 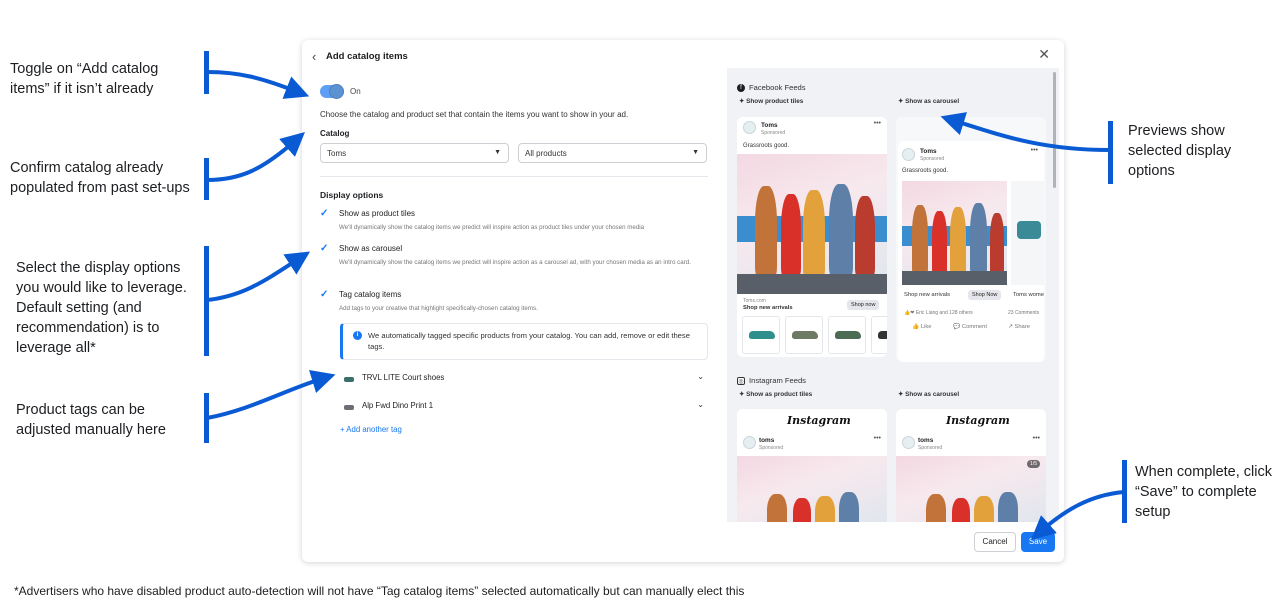 What do you see at coordinates (612, 153) in the screenshot?
I see `product-set-select: All products ▼` at bounding box center [612, 153].